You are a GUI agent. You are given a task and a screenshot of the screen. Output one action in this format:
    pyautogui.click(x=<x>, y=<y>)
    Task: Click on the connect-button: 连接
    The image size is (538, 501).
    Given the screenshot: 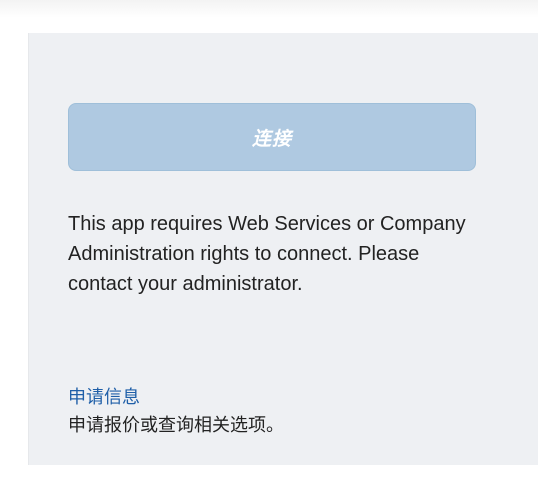 What is the action you would take?
    pyautogui.click(x=272, y=137)
    